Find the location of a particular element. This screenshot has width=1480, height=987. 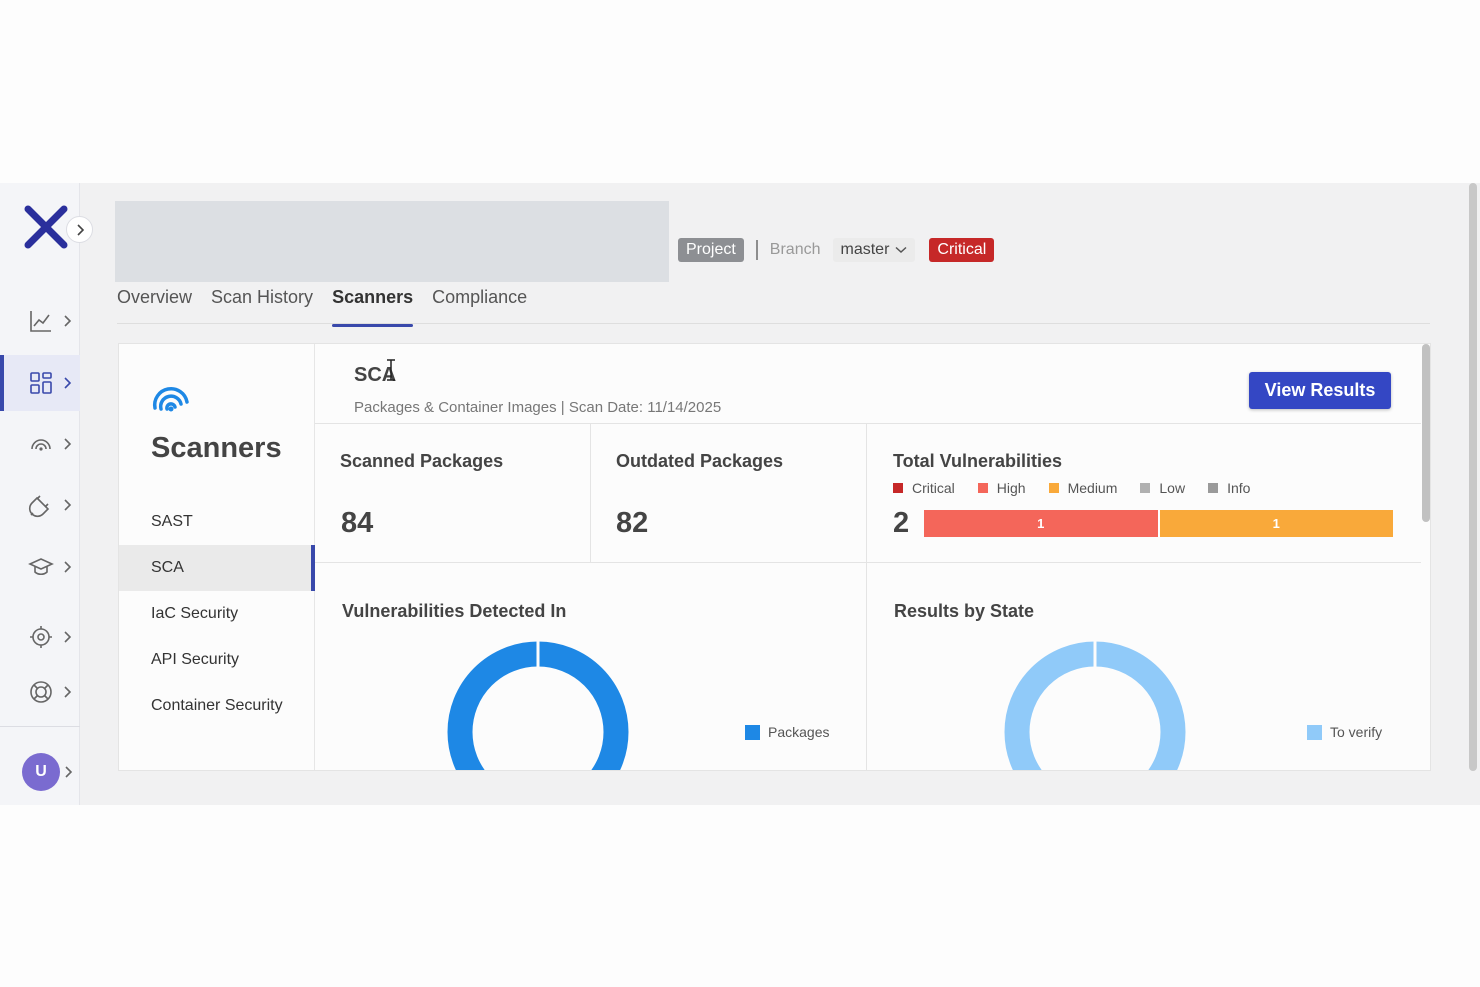

card-scrollbar is located at coordinates (1426, 433).